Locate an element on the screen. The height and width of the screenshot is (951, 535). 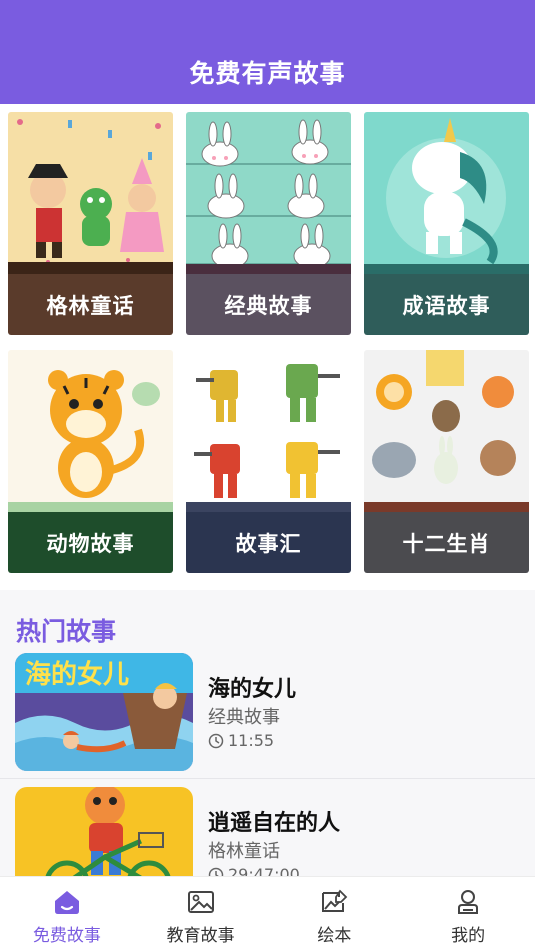
home-icon is located at coordinates (66, 902).